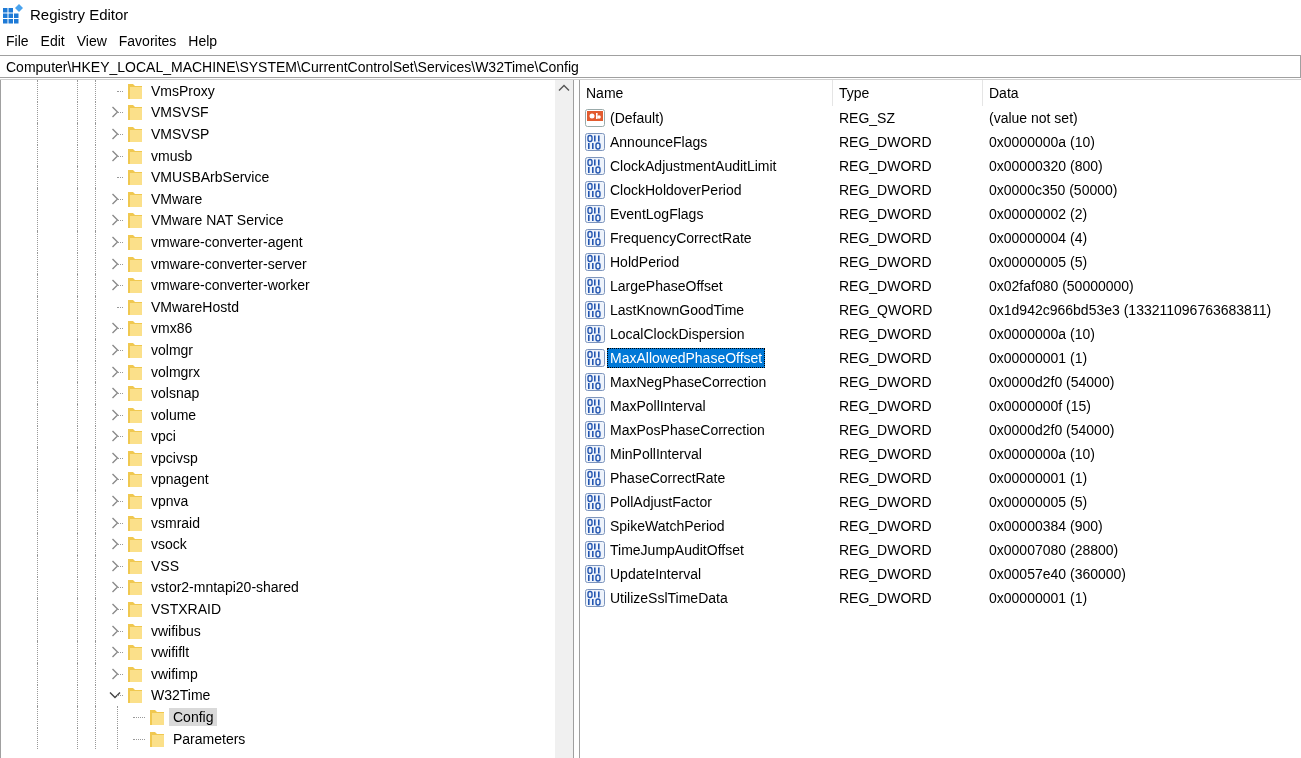  What do you see at coordinates (669, 598) in the screenshot?
I see `value-name: UtilizeSslTimeData` at bounding box center [669, 598].